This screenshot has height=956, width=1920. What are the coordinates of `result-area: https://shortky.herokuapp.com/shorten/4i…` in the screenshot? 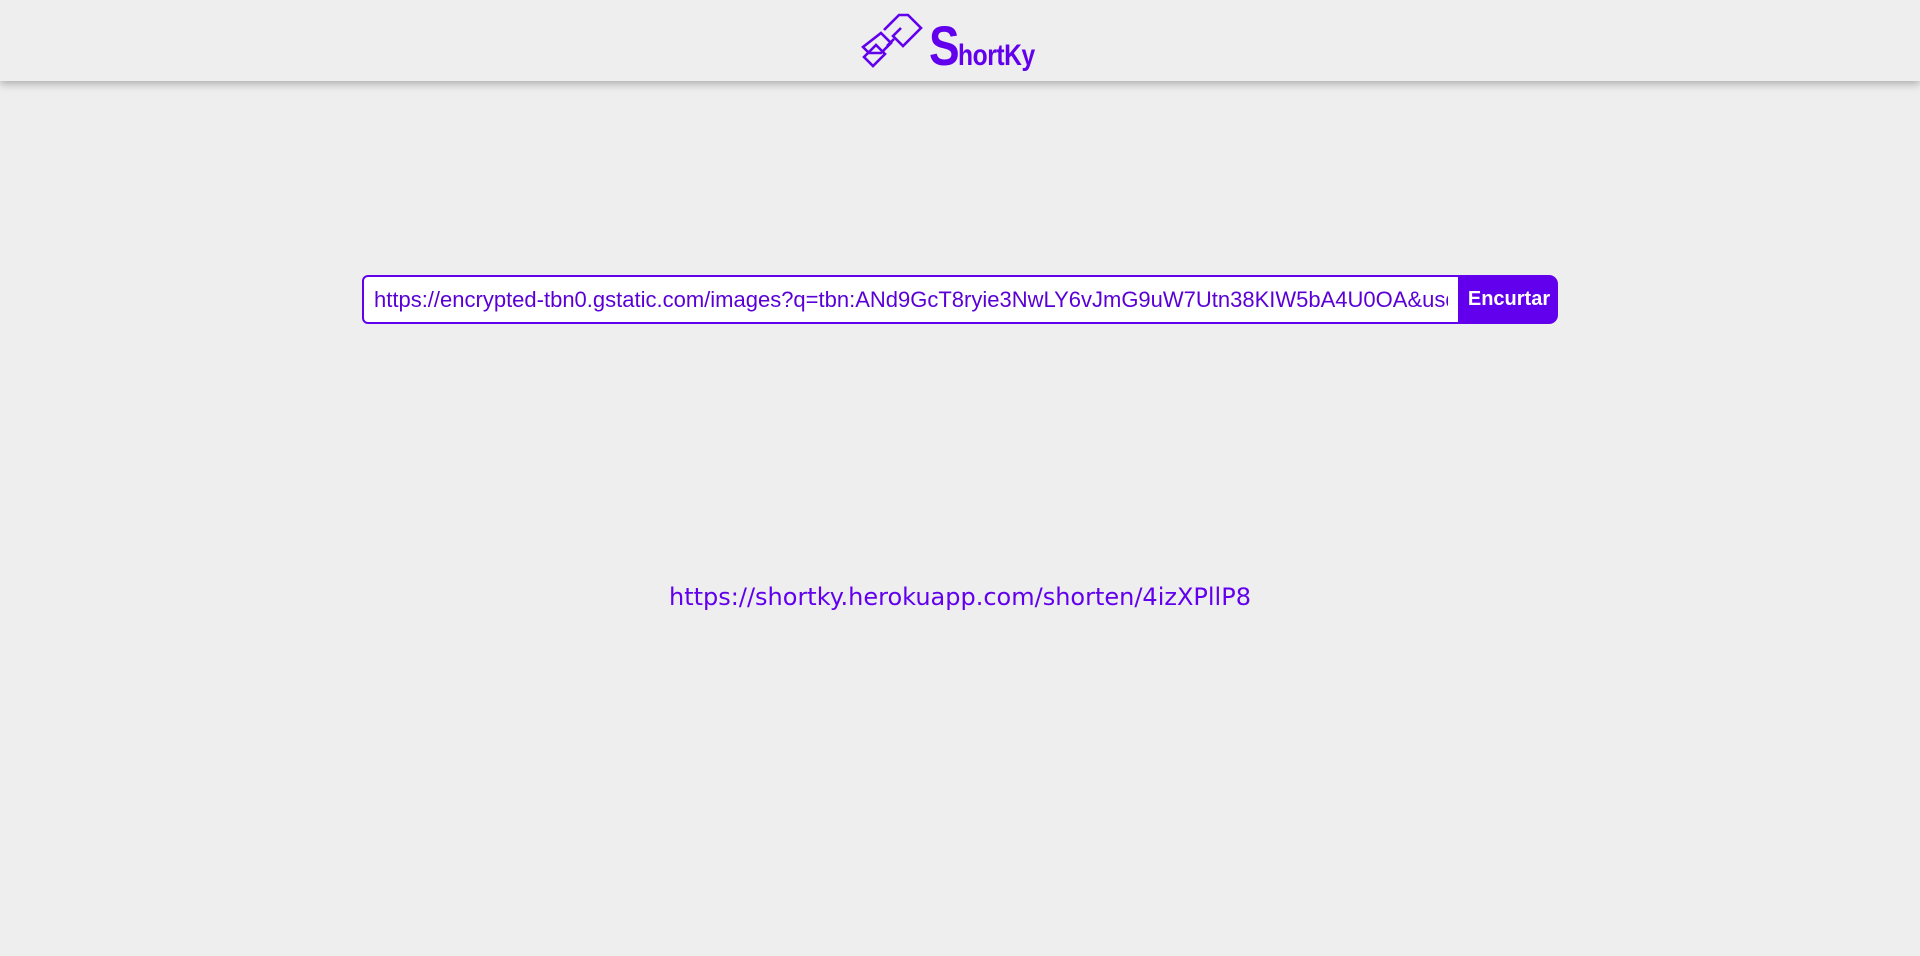 It's located at (960, 597).